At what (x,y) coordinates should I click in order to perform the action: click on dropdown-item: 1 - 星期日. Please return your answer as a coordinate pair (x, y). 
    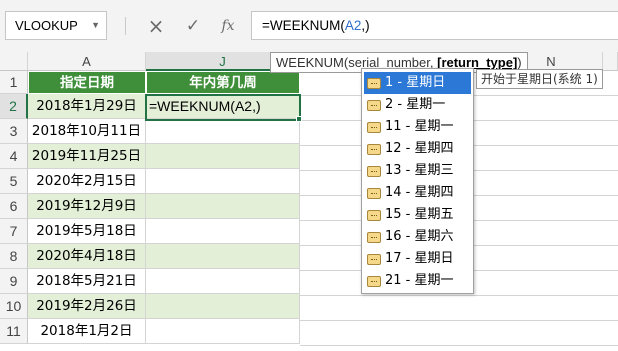
    Looking at the image, I should click on (417, 83).